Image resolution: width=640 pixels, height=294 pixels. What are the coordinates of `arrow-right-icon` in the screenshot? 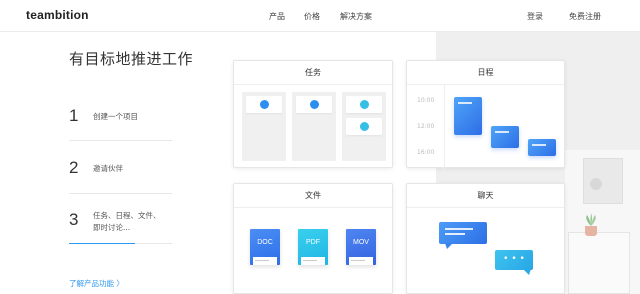 It's located at (314, 104).